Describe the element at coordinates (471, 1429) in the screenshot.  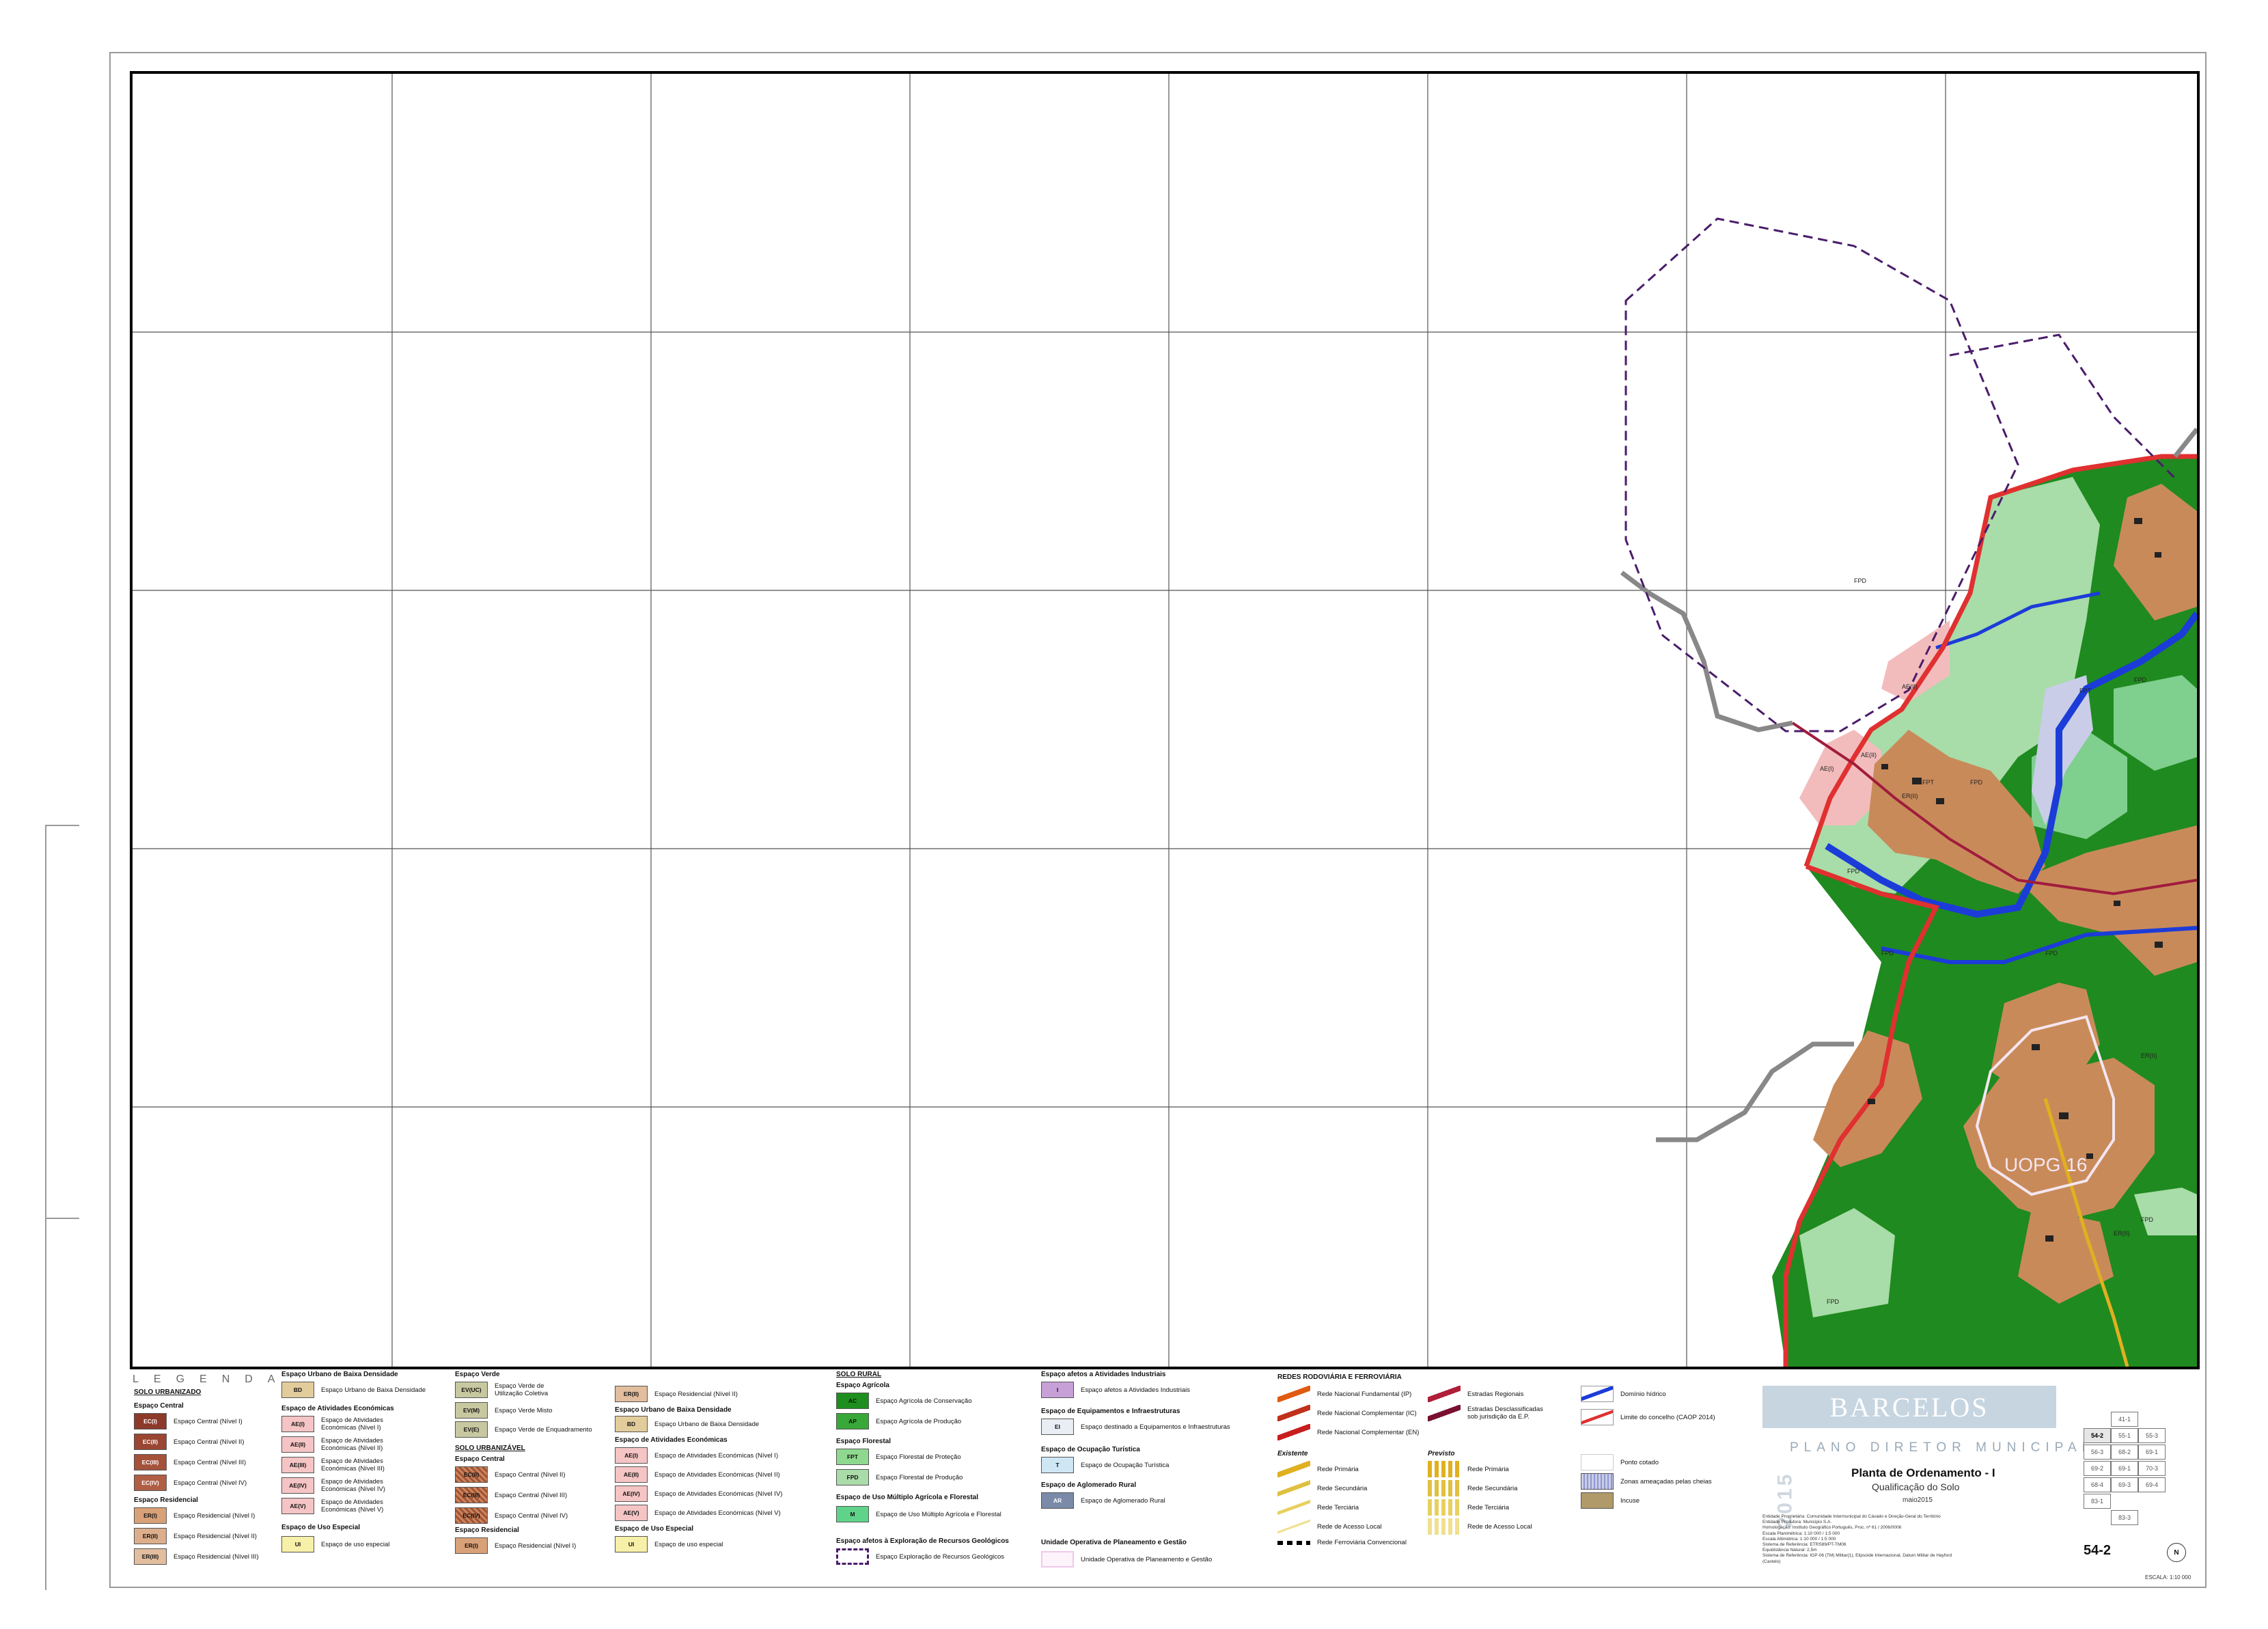
I see `legend-swatch: EV(E)` at that location.